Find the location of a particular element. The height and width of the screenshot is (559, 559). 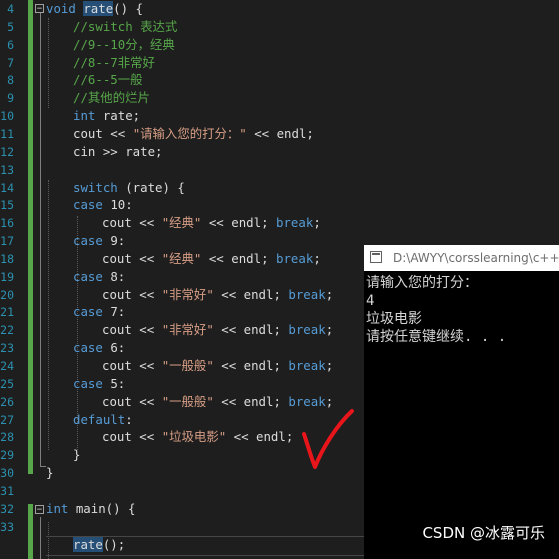

code-line: case 8: is located at coordinates (99, 277).